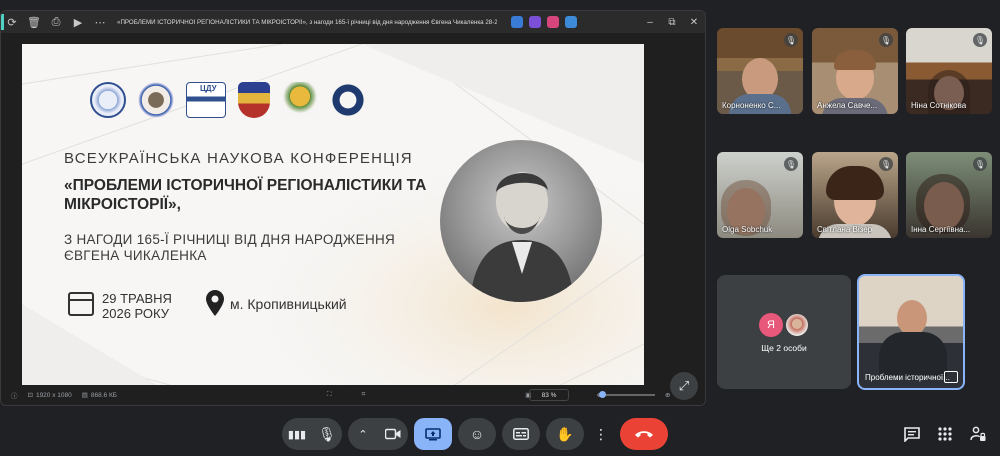 This screenshot has height=456, width=1000. What do you see at coordinates (297, 434) in the screenshot?
I see `audio-options-icon: ▮▮▮` at bounding box center [297, 434].